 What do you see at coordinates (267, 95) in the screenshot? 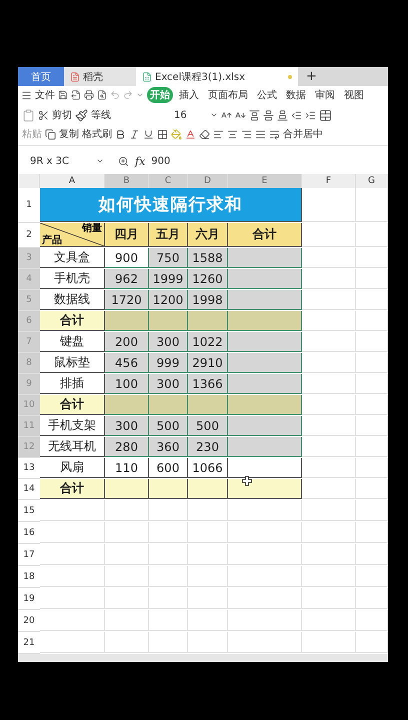
I see `ribbon-tab: 公式` at bounding box center [267, 95].